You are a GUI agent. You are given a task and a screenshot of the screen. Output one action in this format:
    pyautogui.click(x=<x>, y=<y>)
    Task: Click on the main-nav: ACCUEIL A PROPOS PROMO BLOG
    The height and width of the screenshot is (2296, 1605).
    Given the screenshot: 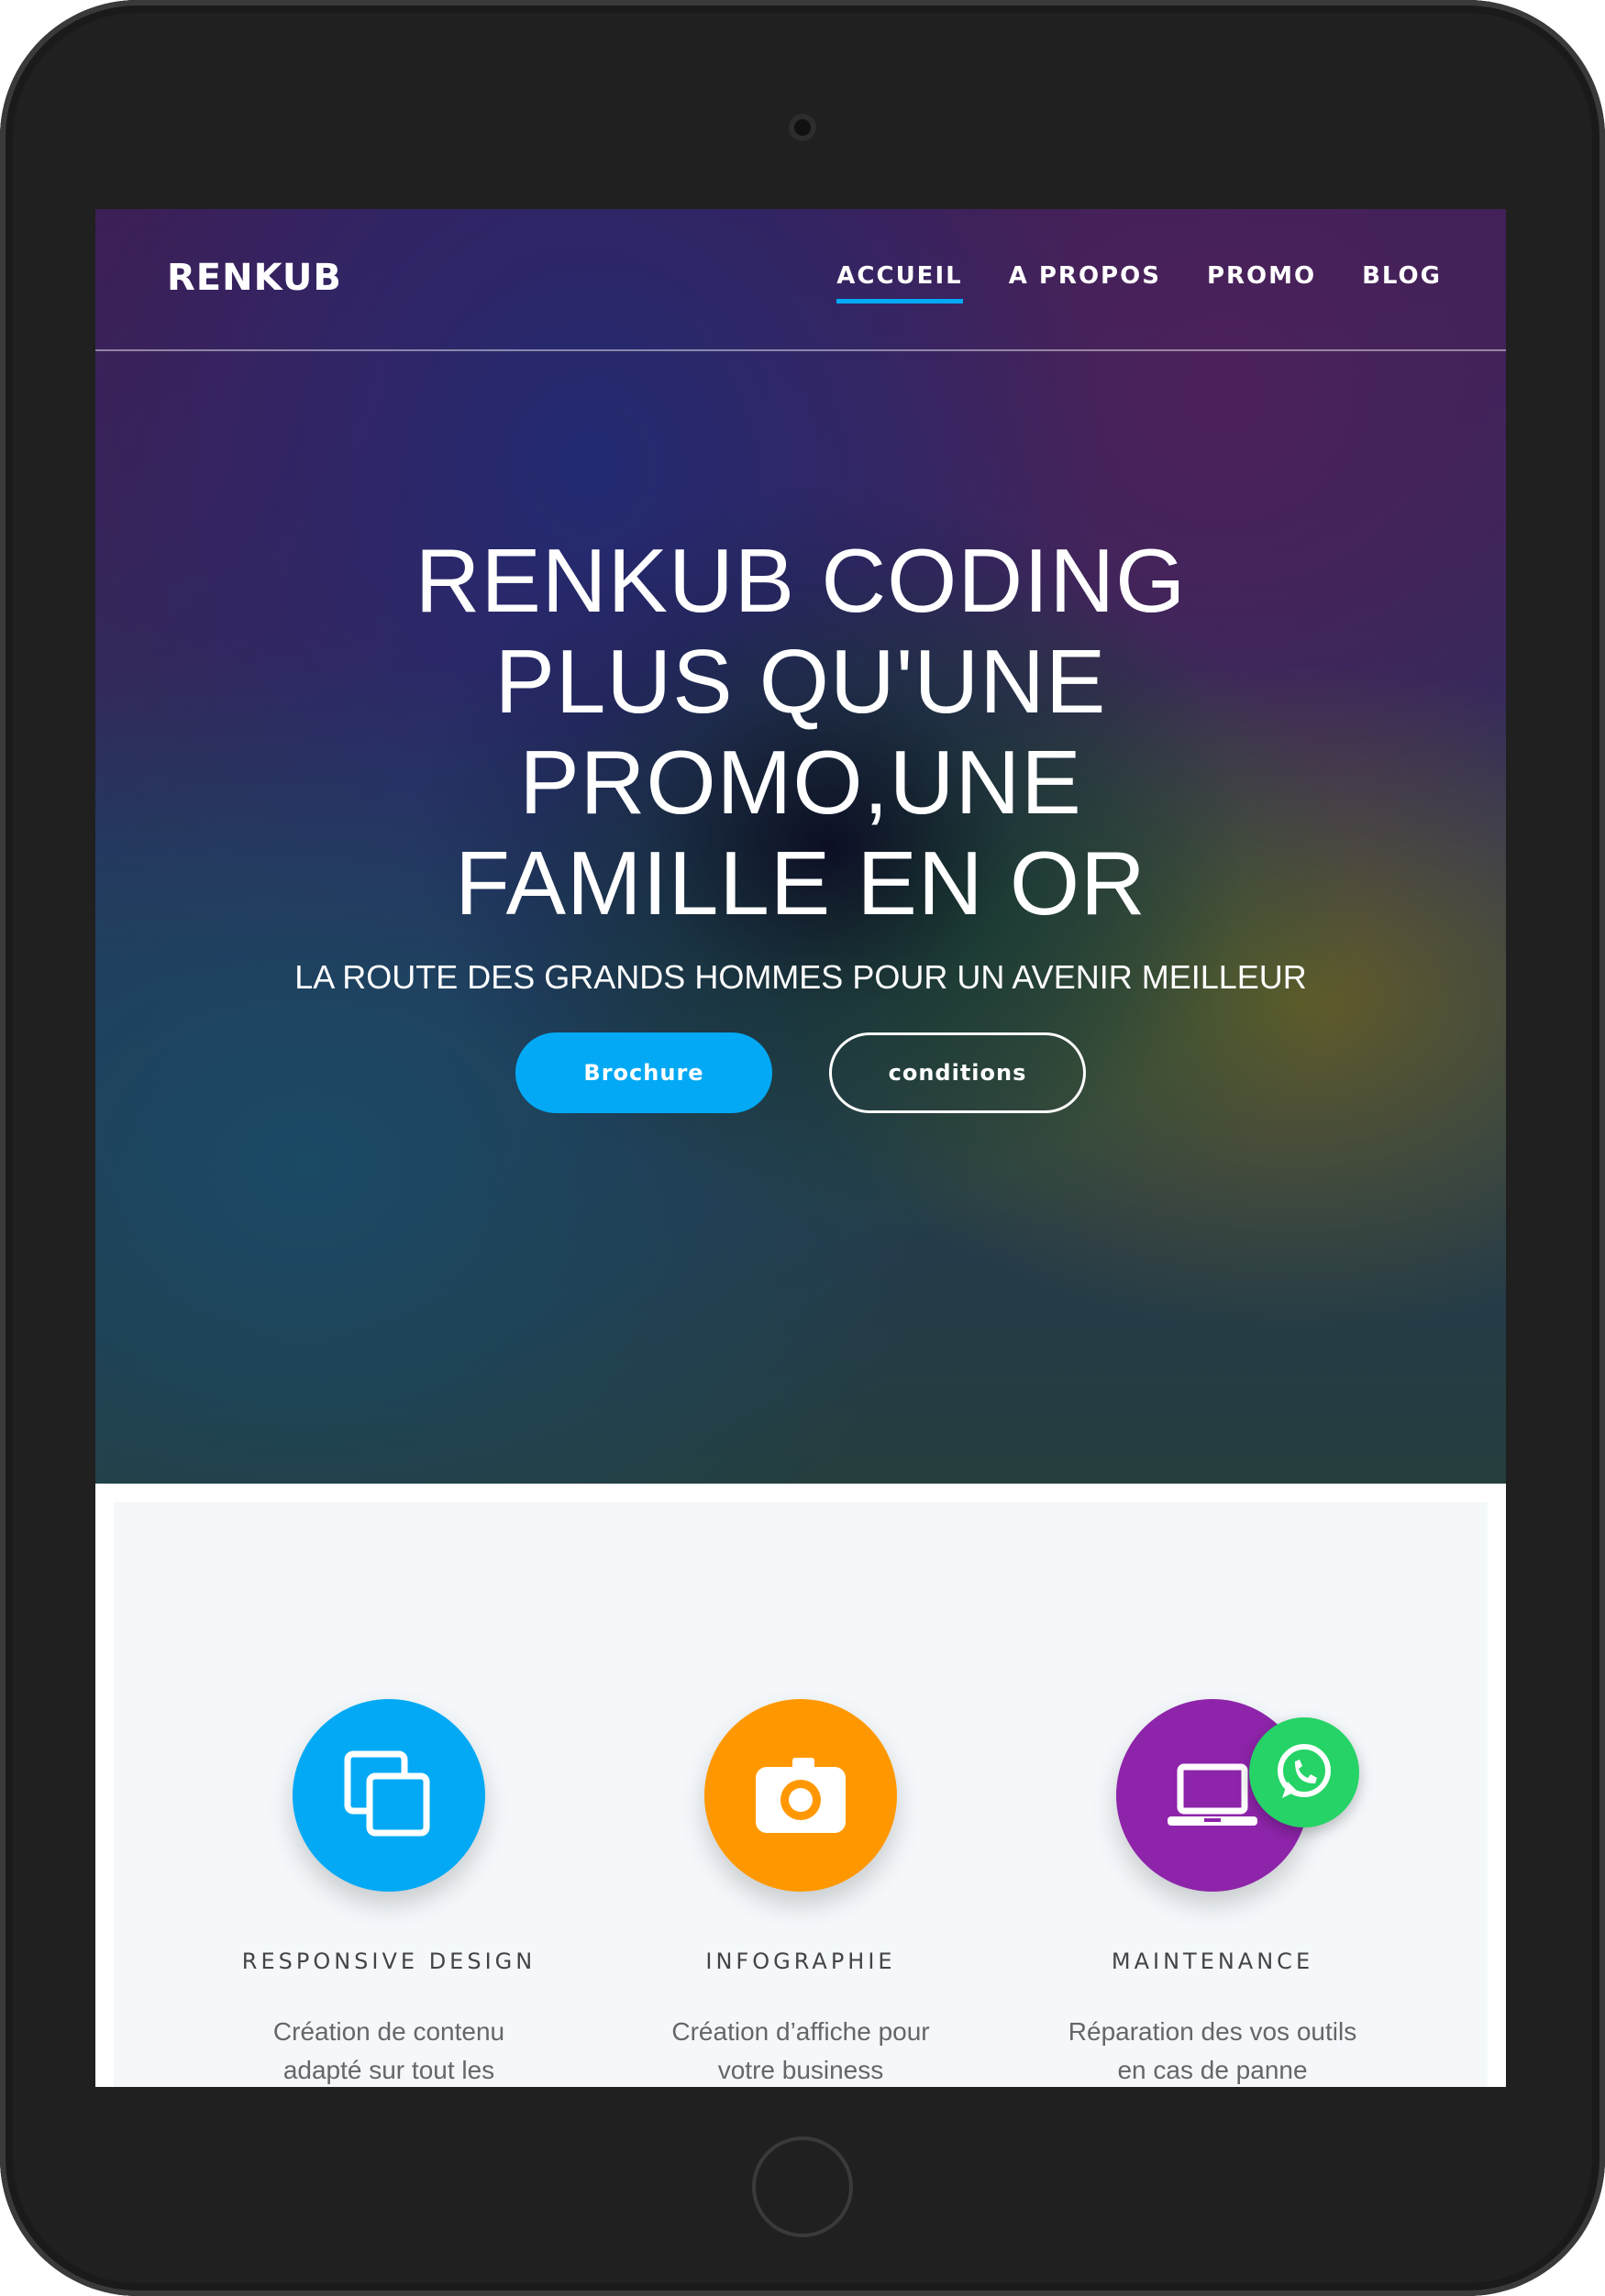 What is the action you would take?
    pyautogui.click(x=1139, y=283)
    